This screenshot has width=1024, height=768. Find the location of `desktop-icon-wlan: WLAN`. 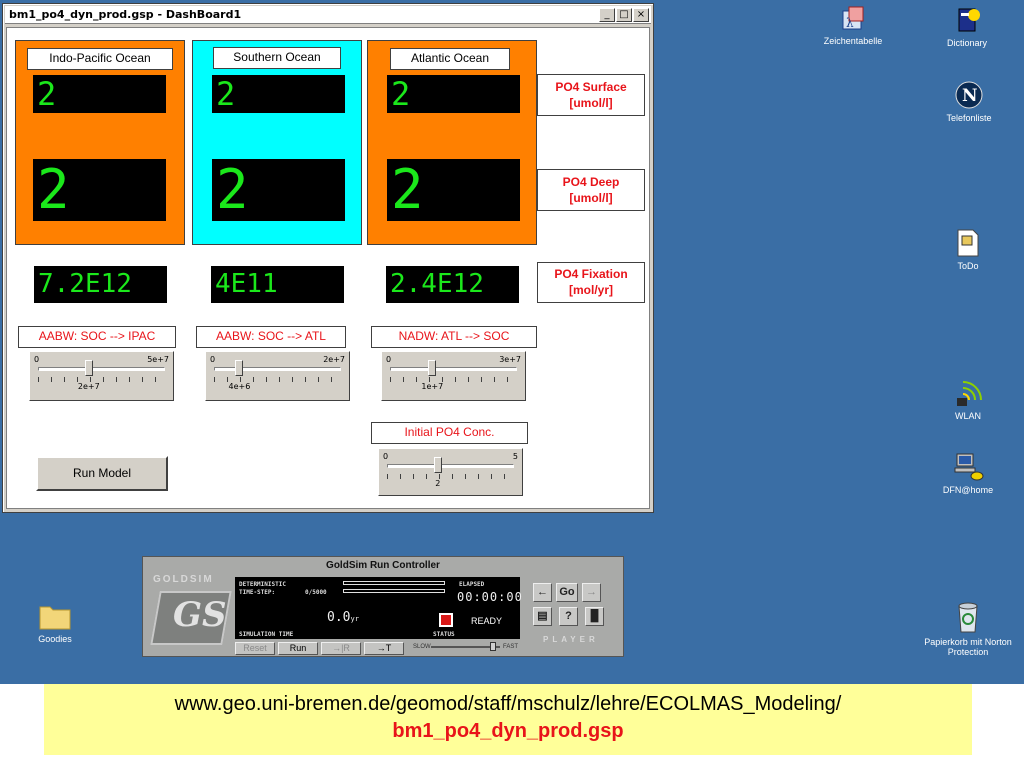

desktop-icon-wlan: WLAN is located at coordinates (968, 398).